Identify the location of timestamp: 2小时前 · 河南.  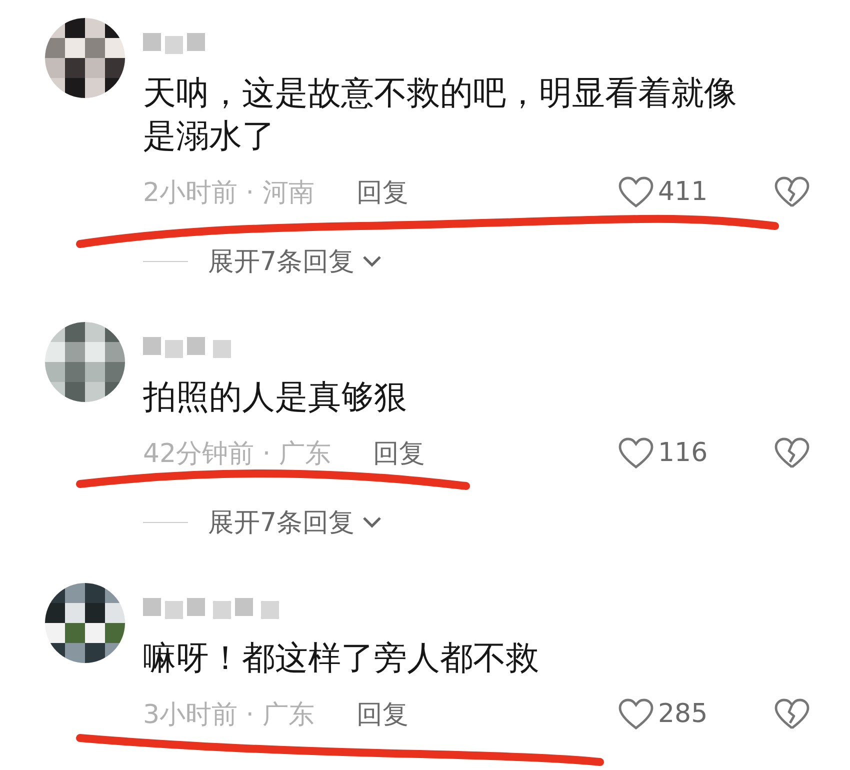
(228, 193).